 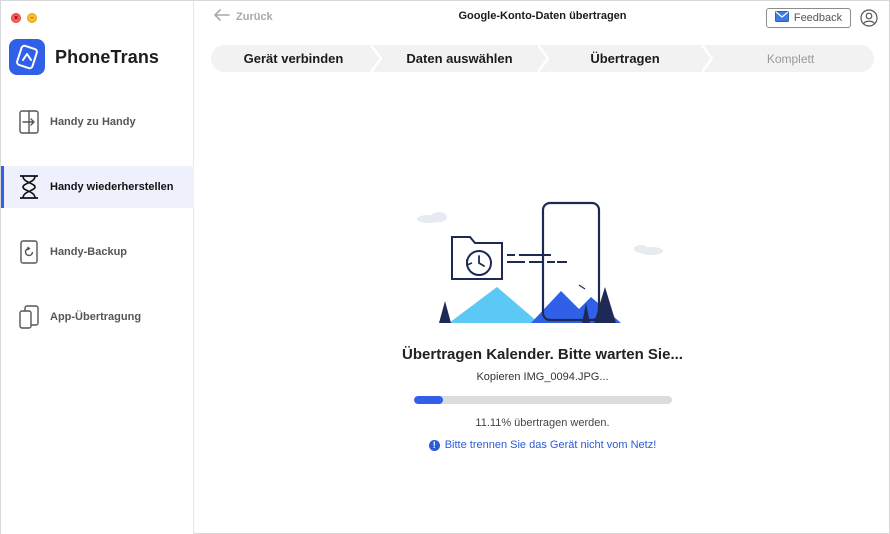 What do you see at coordinates (790, 58) in the screenshot?
I see `step-komplett: Komplett` at bounding box center [790, 58].